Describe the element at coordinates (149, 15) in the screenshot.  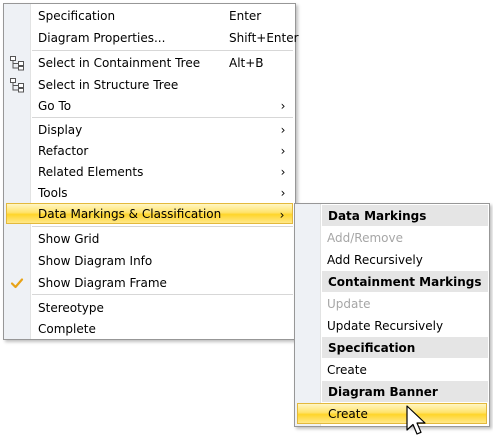
I see `menu-item-specification: Specification Enter` at that location.